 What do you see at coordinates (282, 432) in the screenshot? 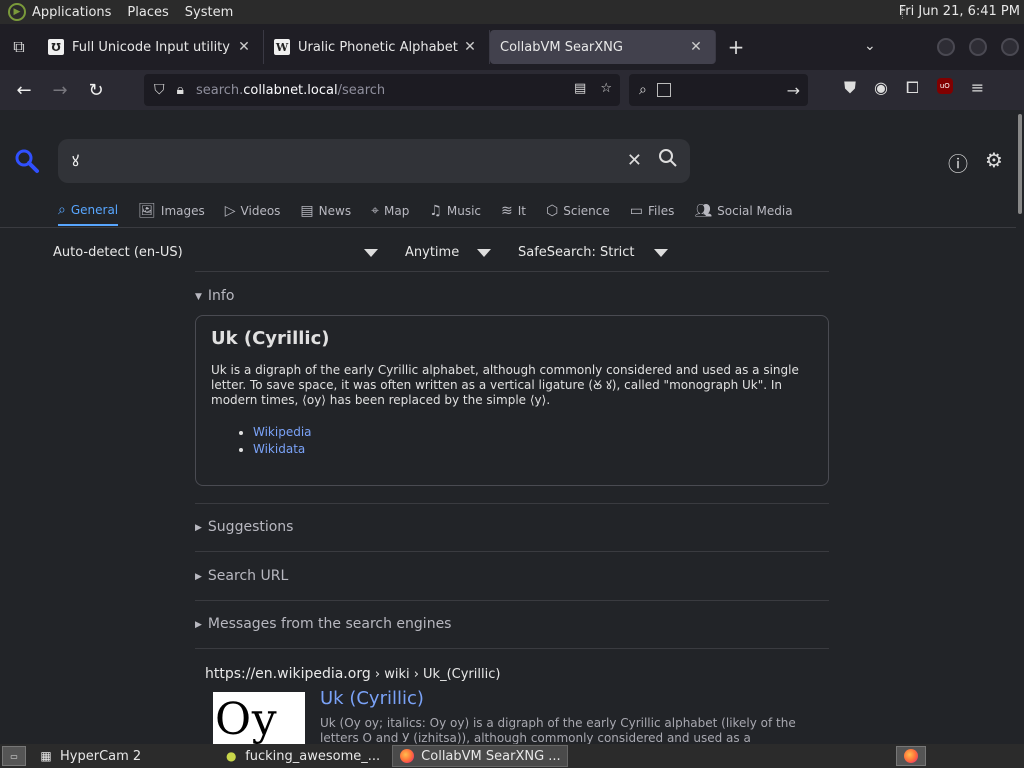
I see `wikipedia-link: Wikipedia` at bounding box center [282, 432].